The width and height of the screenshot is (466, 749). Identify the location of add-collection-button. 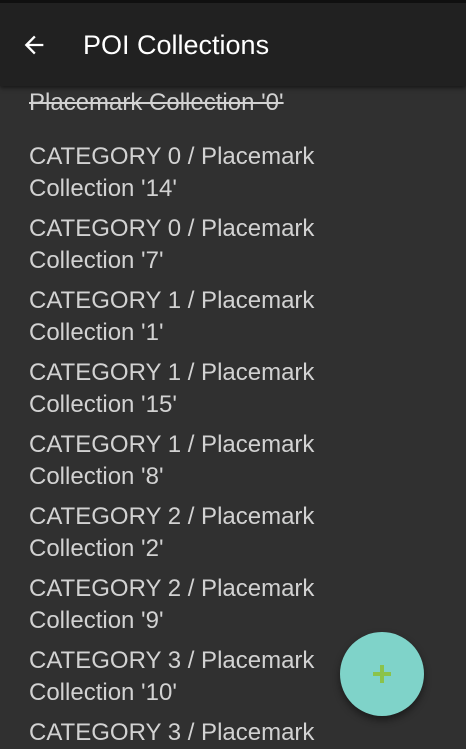
(382, 674).